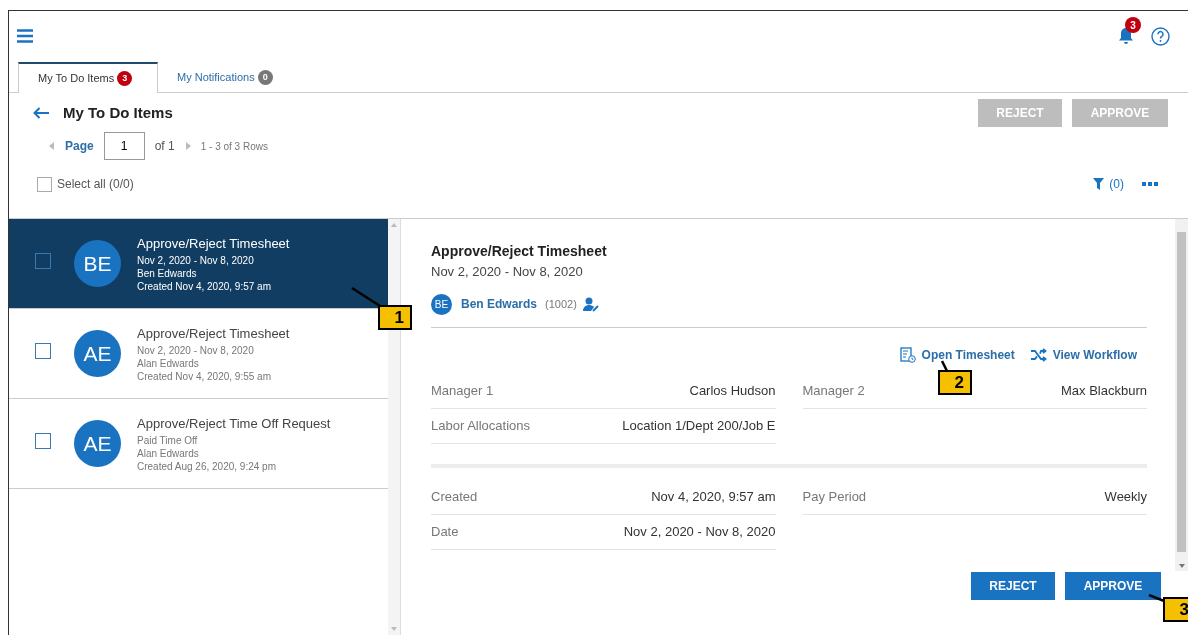  Describe the element at coordinates (1099, 184) in the screenshot. I see `filter-icon` at that location.